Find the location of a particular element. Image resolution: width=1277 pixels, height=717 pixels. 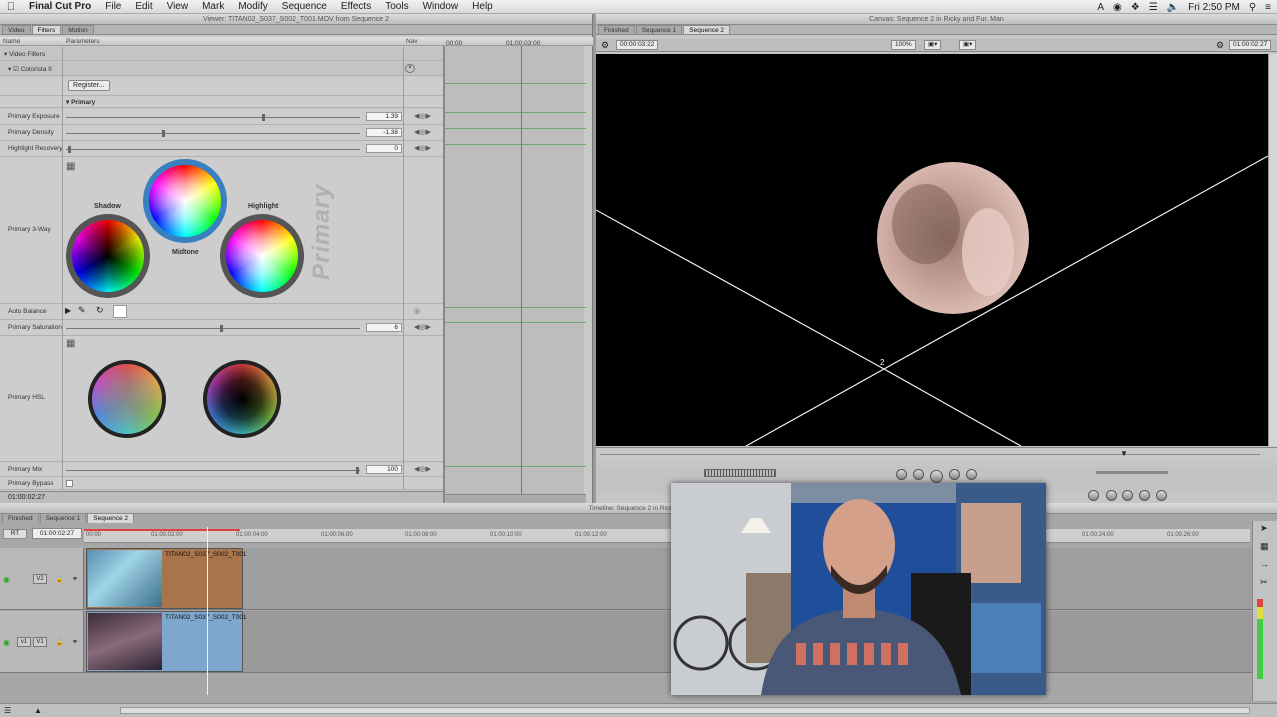

mix-slider is located at coordinates (213, 470).